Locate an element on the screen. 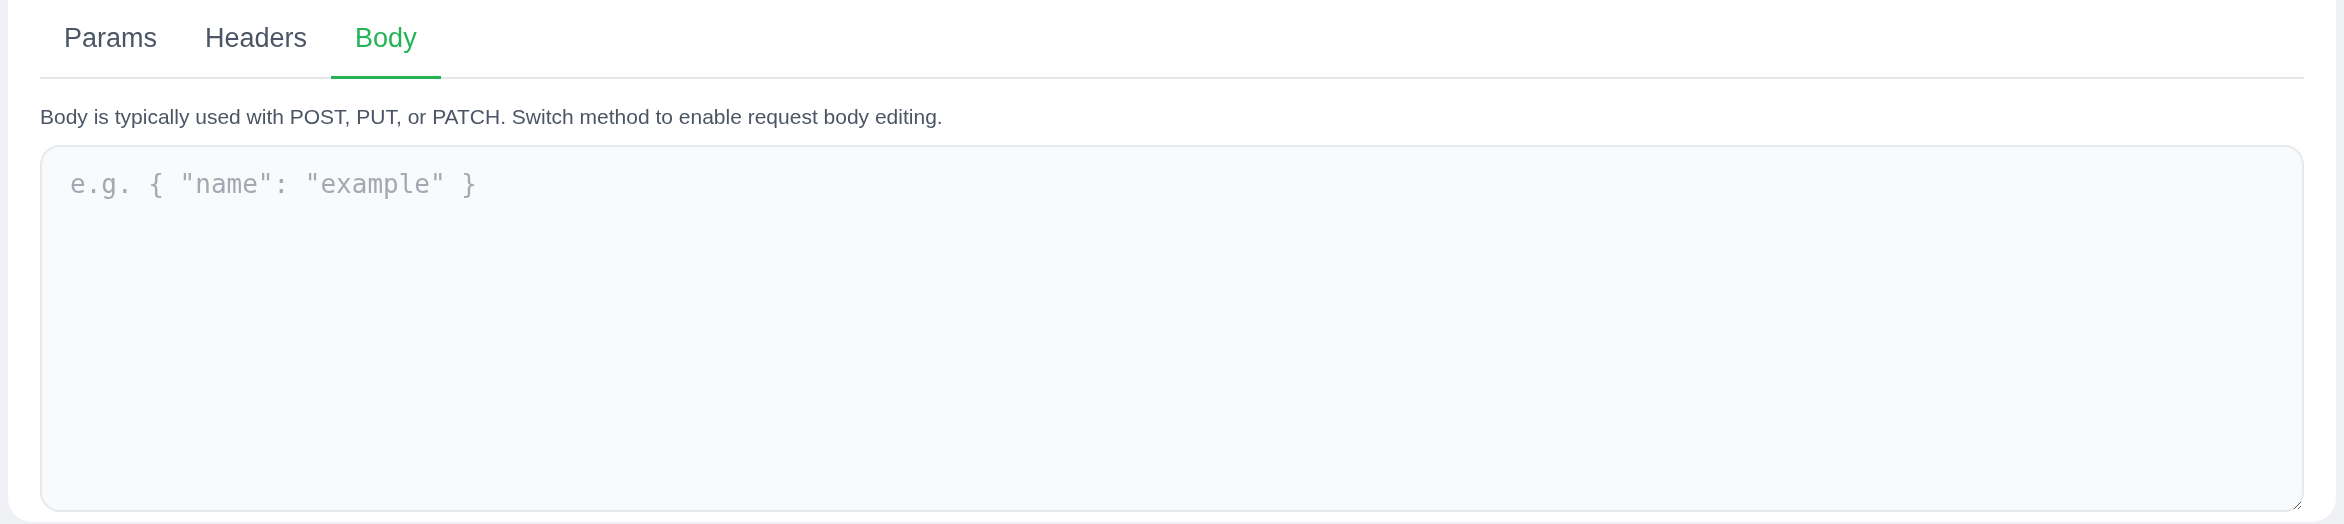 This screenshot has height=524, width=2344. body-hint-text: Body is typically used with POST, PUT, or PATCH. Switch method to enable request body editing. is located at coordinates (492, 117).